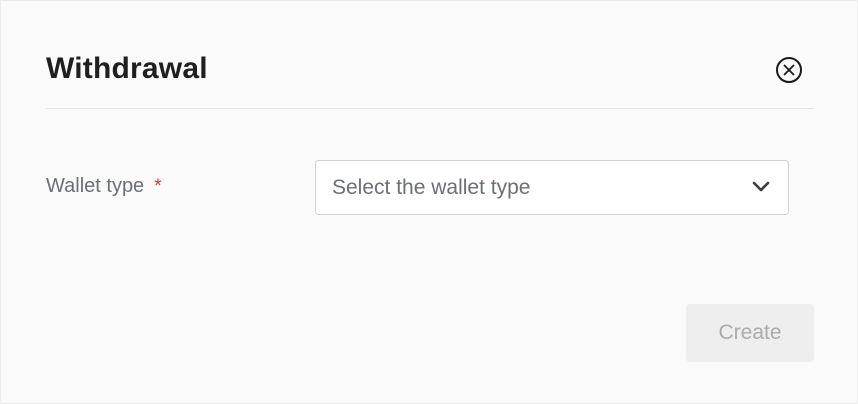 This screenshot has width=858, height=404. I want to click on wallet-type-placeholder: Select the wallet type, so click(431, 187).